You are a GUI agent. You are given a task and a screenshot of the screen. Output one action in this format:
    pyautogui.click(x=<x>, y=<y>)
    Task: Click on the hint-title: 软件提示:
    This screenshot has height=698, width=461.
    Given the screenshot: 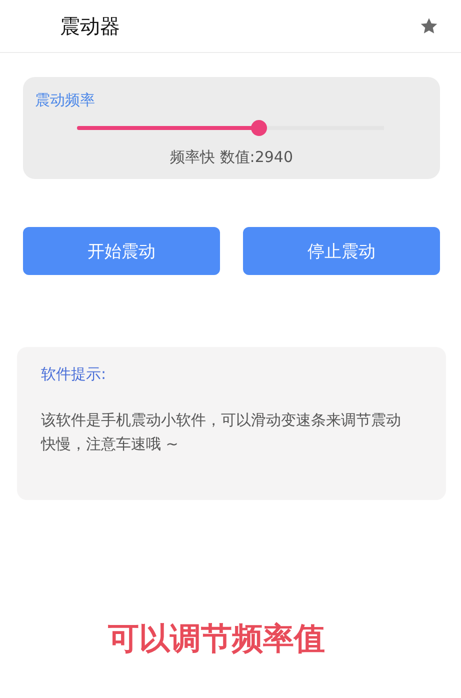 What is the action you would take?
    pyautogui.click(x=74, y=374)
    